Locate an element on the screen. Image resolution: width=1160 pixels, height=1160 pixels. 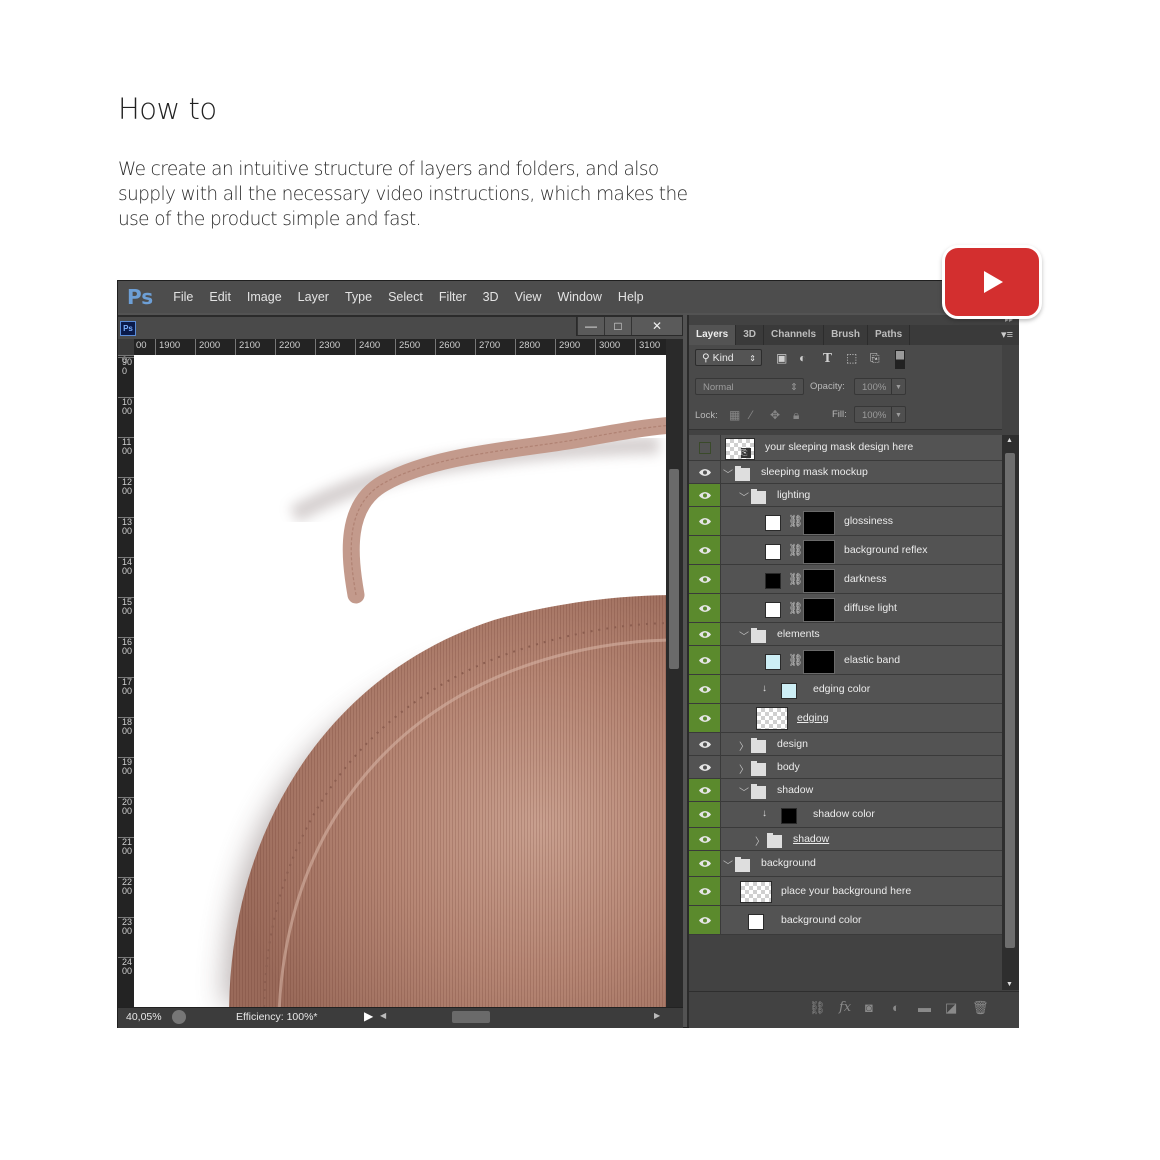
layer-row: ﹀ background is located at coordinates (845, 864).